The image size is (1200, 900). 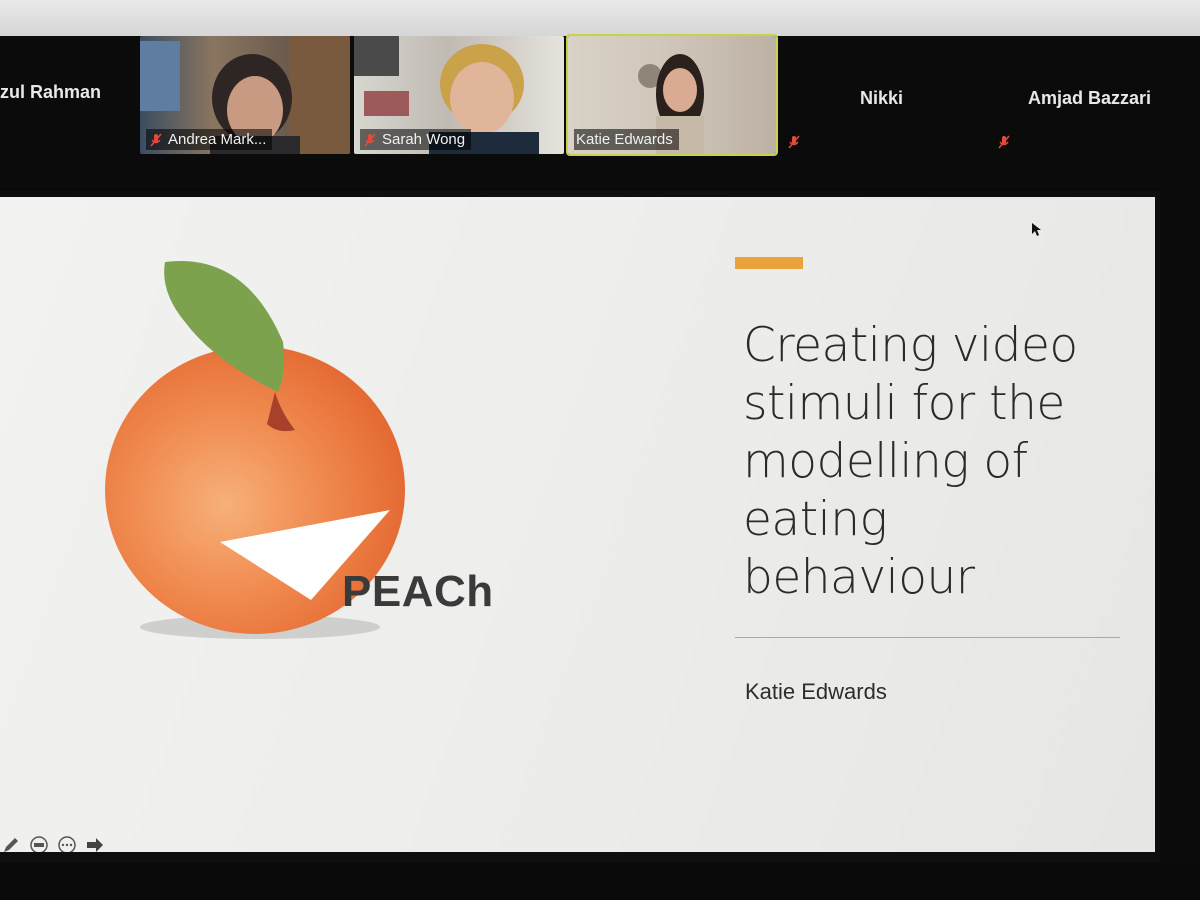 I want to click on tile-label-sarah: Sarah Wong, so click(x=416, y=139).